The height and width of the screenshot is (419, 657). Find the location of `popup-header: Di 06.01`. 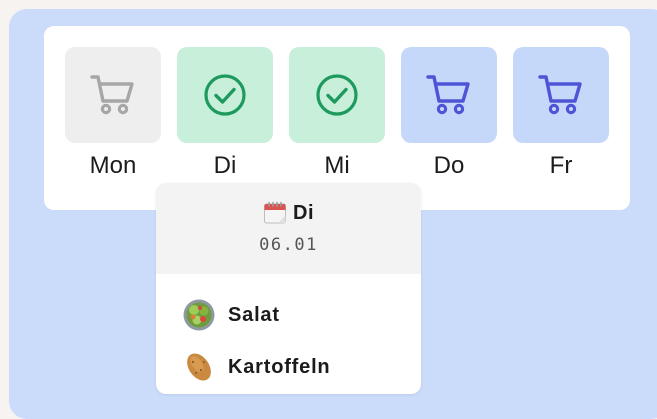

popup-header: Di 06.01 is located at coordinates (288, 228).